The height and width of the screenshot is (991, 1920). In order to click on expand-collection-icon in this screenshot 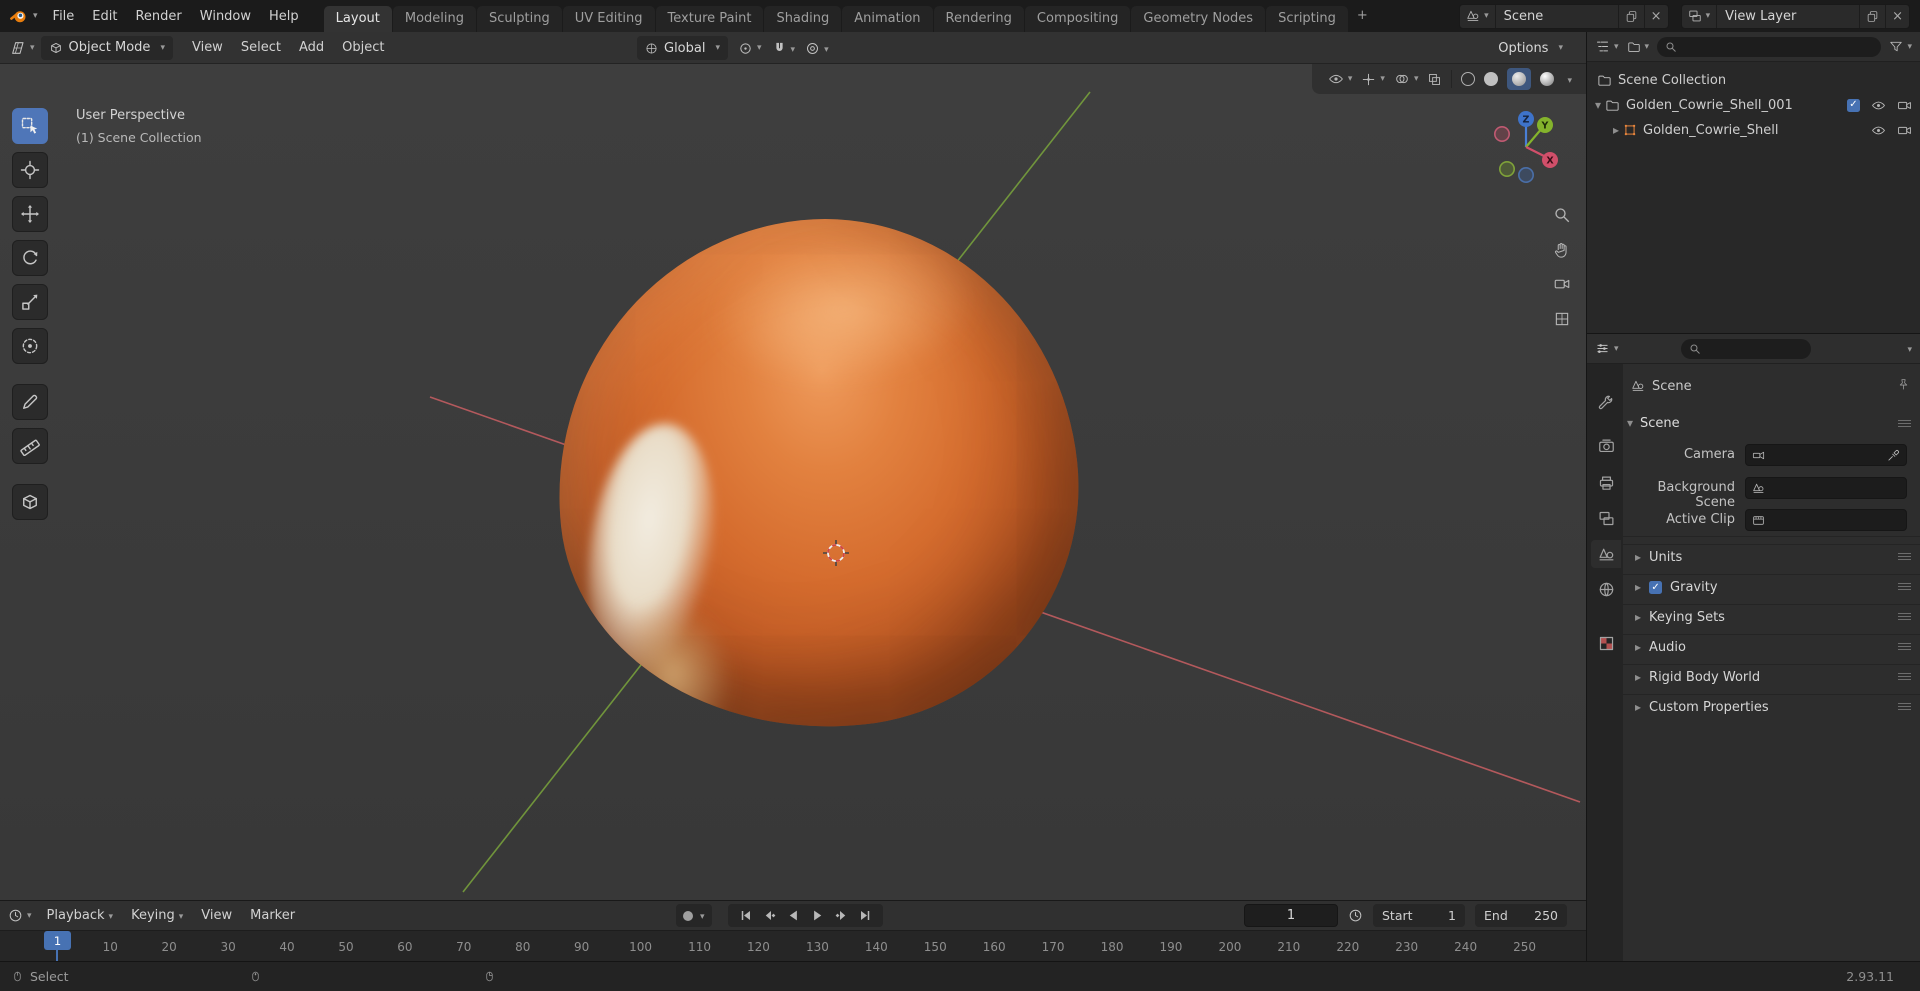, I will do `click(1598, 105)`.